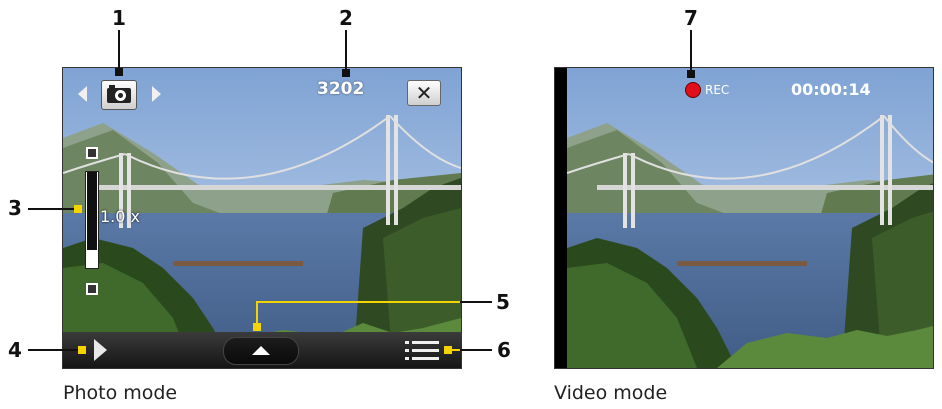 The image size is (942, 409). I want to click on prev-mode-arrow, so click(82, 94).